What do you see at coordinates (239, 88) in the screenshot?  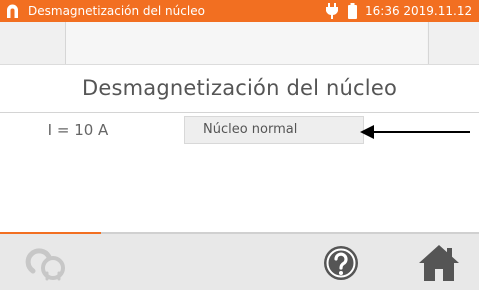 I see `page-title: Desmagnetización del núcleo` at bounding box center [239, 88].